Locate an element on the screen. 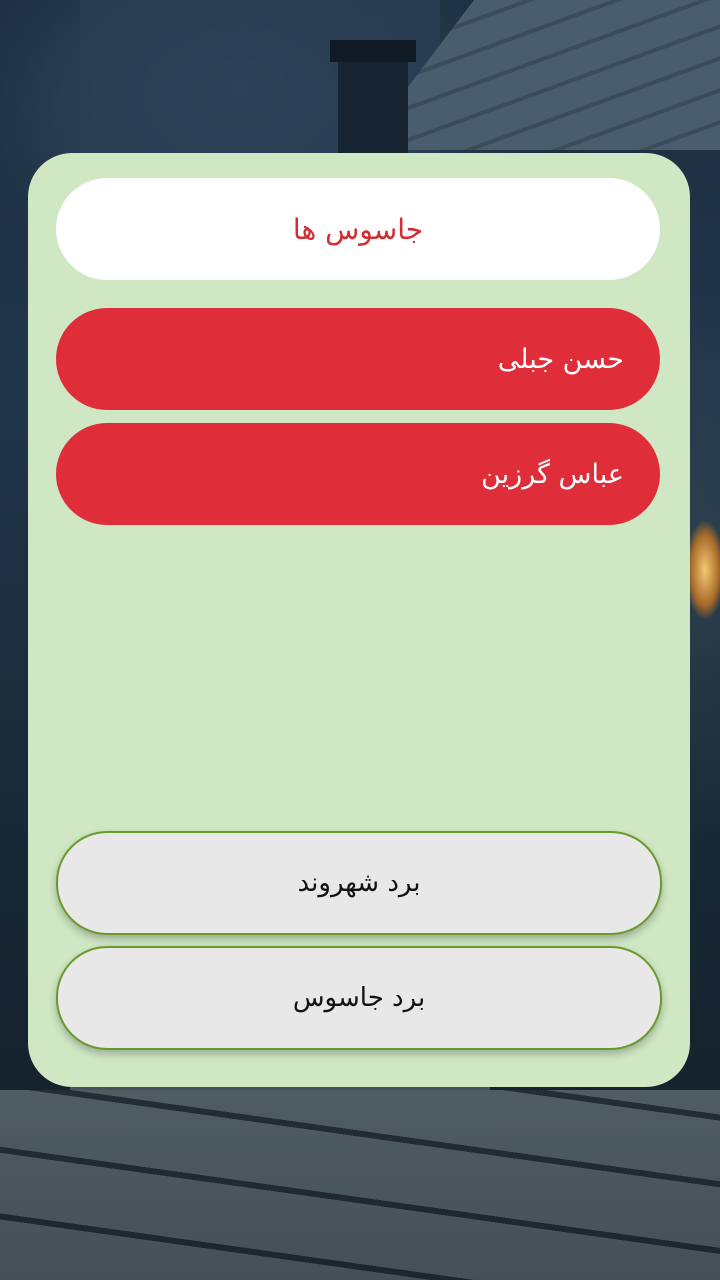 This screenshot has width=720, height=1280. background-lamp is located at coordinates (705, 570).